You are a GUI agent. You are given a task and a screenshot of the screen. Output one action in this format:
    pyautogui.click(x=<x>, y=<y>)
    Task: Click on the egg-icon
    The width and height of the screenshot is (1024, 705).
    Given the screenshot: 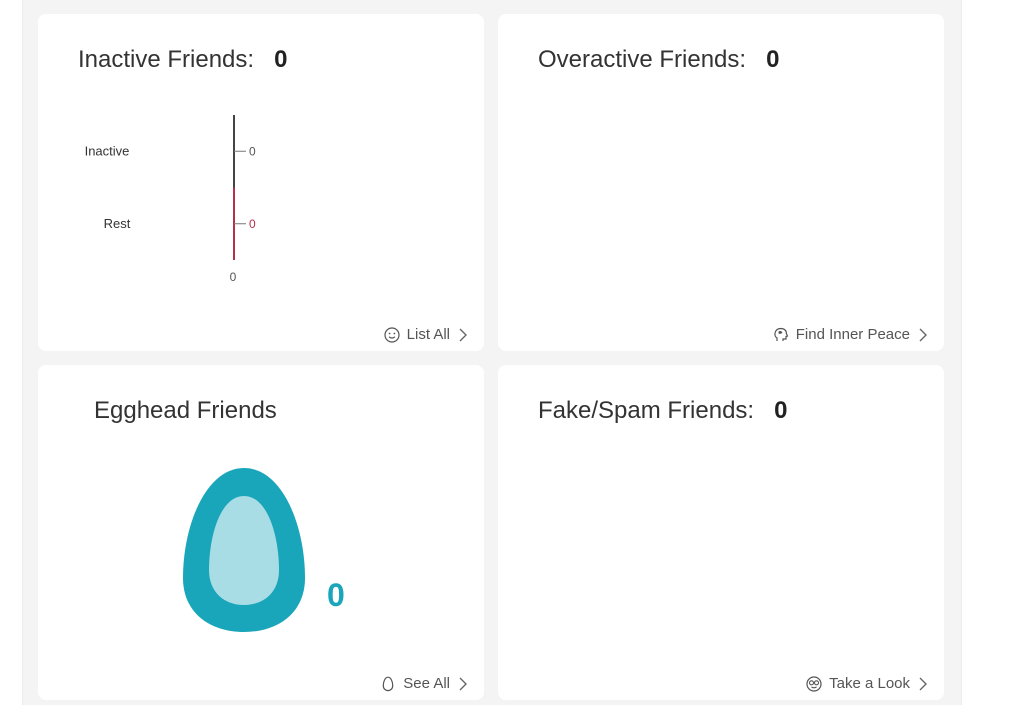 What is the action you would take?
    pyautogui.click(x=244, y=550)
    